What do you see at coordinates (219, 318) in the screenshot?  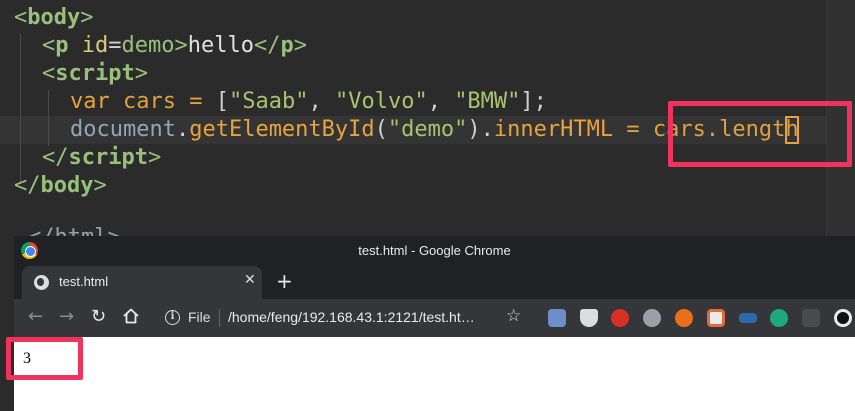 I see `omnibox-divider` at bounding box center [219, 318].